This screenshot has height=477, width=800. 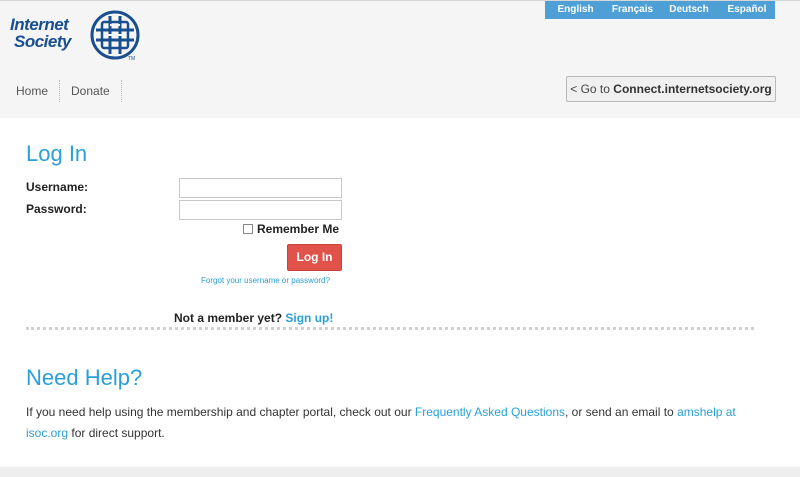 What do you see at coordinates (77, 36) in the screenshot?
I see `internet-society-logo: Internet Society TM` at bounding box center [77, 36].